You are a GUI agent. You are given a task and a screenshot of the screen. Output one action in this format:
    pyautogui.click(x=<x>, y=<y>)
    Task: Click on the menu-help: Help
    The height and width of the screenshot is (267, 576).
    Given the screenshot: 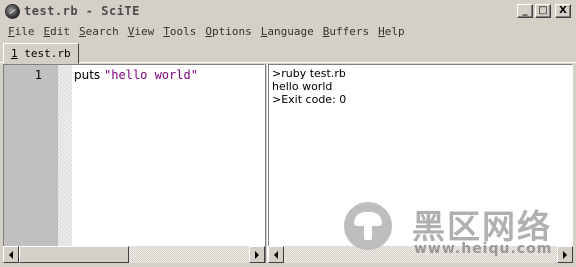 What is the action you would take?
    pyautogui.click(x=392, y=32)
    